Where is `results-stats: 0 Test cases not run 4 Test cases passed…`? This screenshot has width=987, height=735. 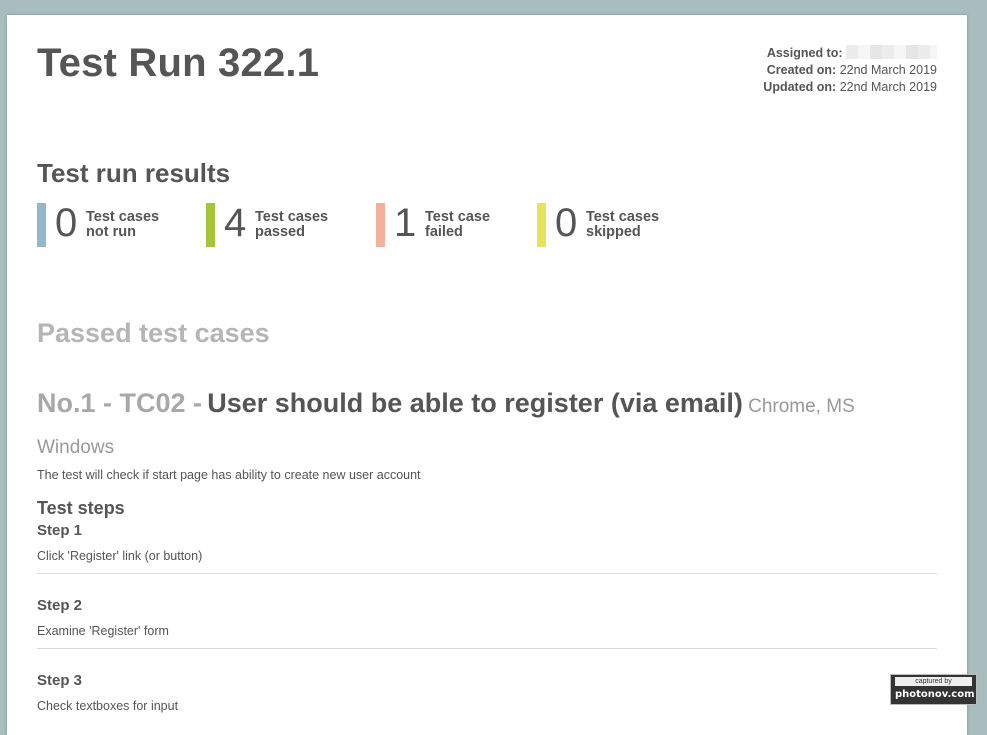
results-stats: 0 Test cases not run 4 Test cases passed… is located at coordinates (387, 224).